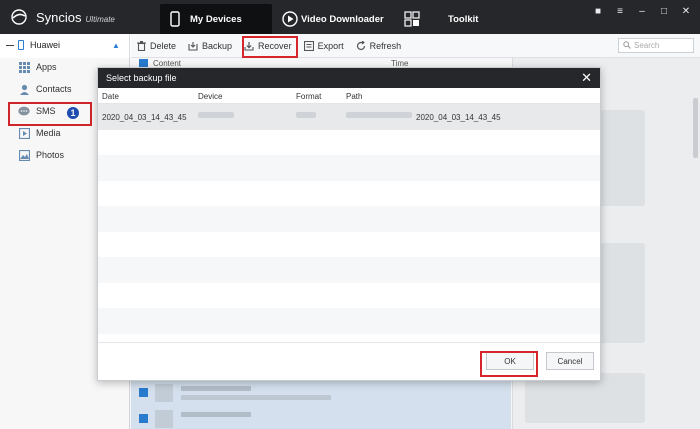 This screenshot has width=700, height=429. Describe the element at coordinates (306, 115) in the screenshot. I see `backup-format` at that location.